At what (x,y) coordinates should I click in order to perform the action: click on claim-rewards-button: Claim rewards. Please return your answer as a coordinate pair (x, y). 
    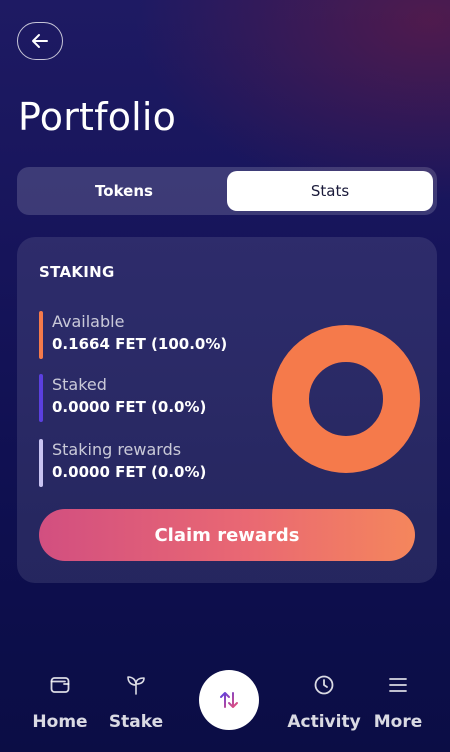
    Looking at the image, I should click on (227, 535).